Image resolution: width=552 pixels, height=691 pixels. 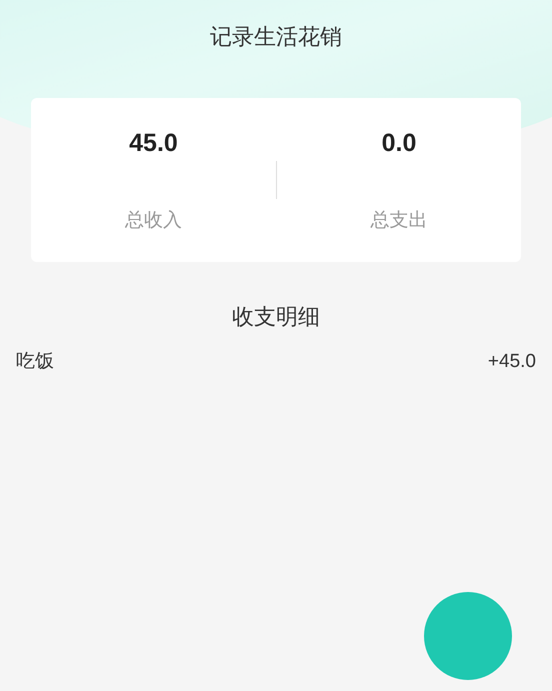 I want to click on summary-label: 总支出, so click(x=399, y=220).